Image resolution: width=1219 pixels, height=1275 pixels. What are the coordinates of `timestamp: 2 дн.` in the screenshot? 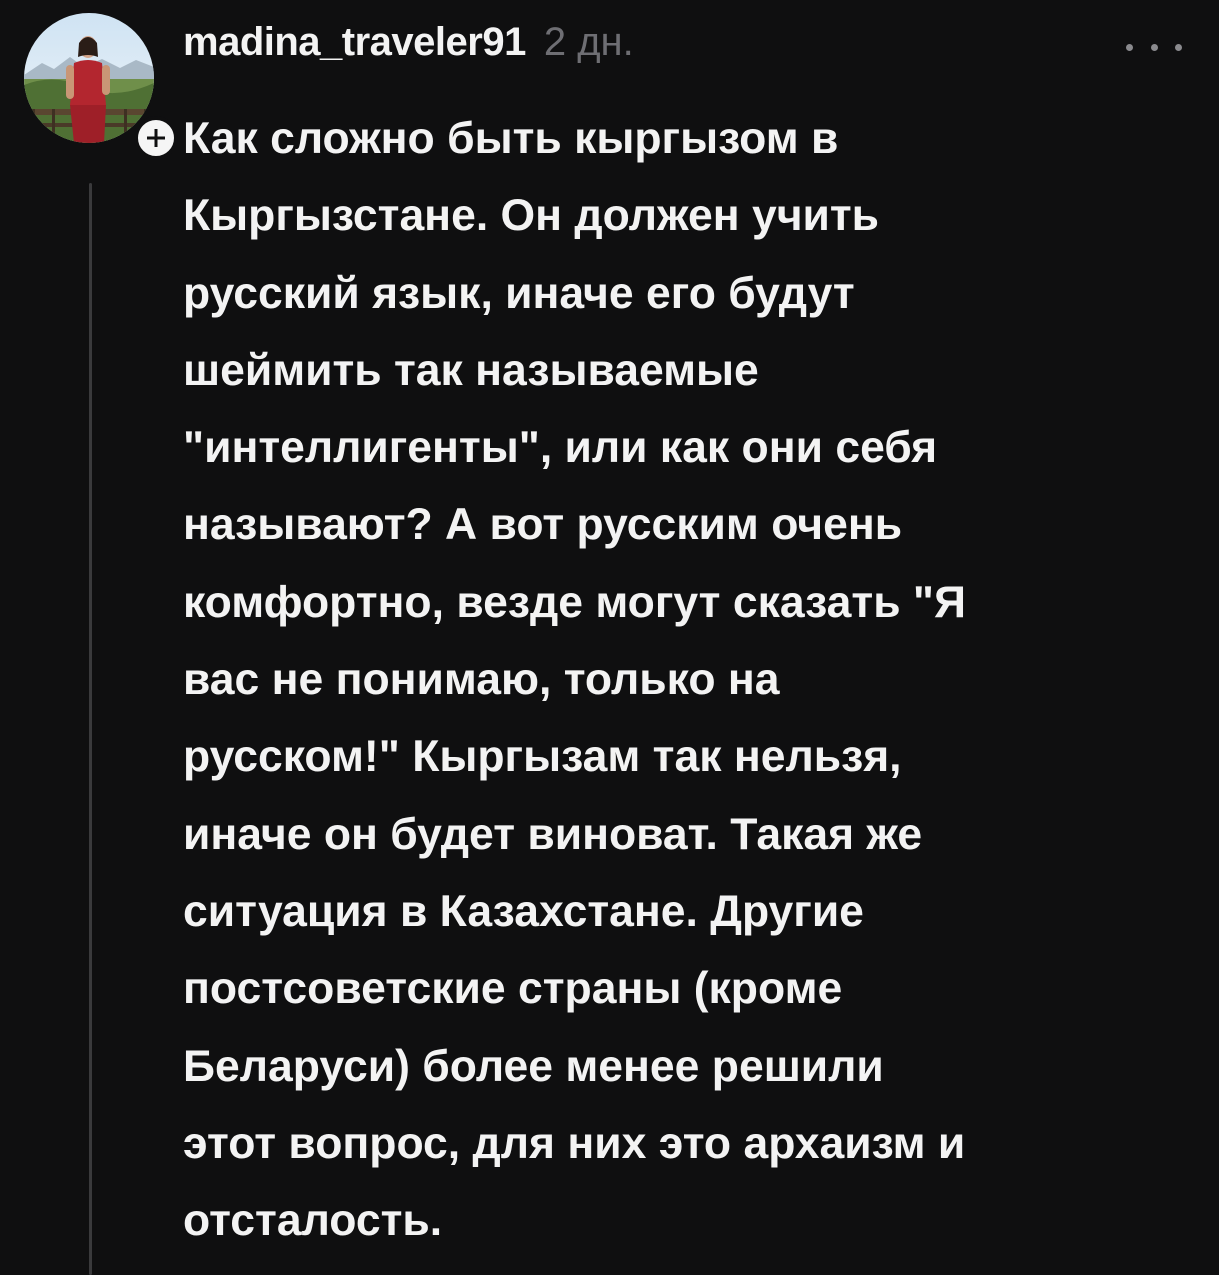 It's located at (588, 42).